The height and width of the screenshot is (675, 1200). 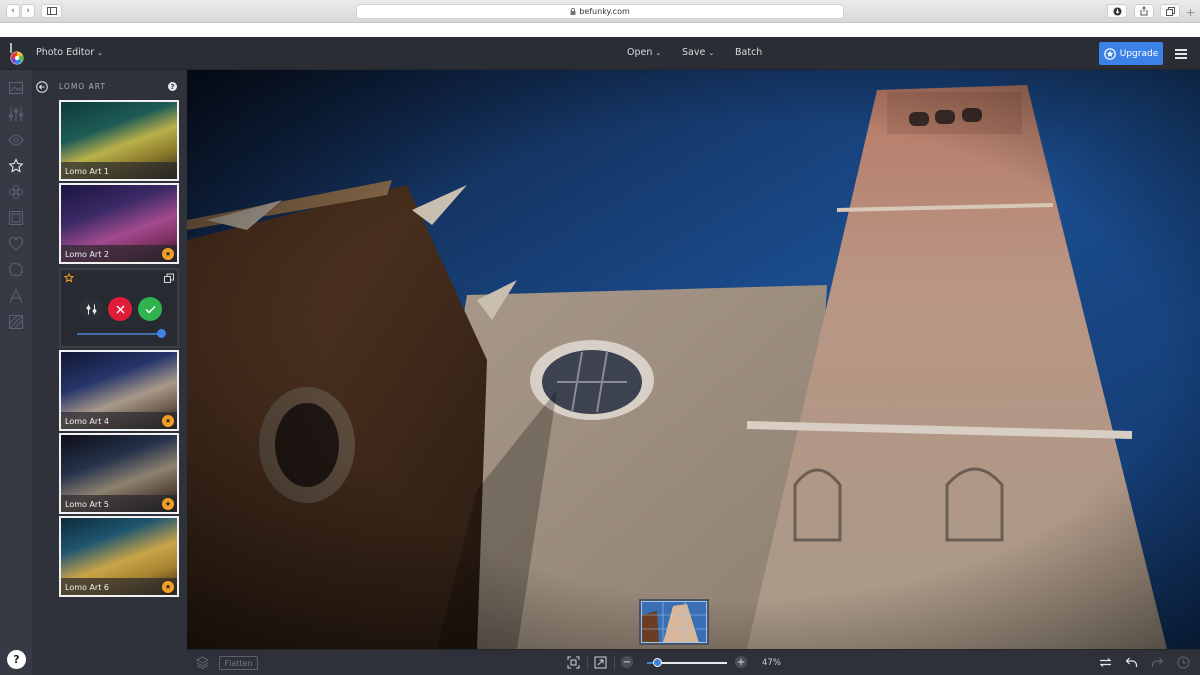 I want to click on flatten-button: Flatten, so click(x=238, y=663).